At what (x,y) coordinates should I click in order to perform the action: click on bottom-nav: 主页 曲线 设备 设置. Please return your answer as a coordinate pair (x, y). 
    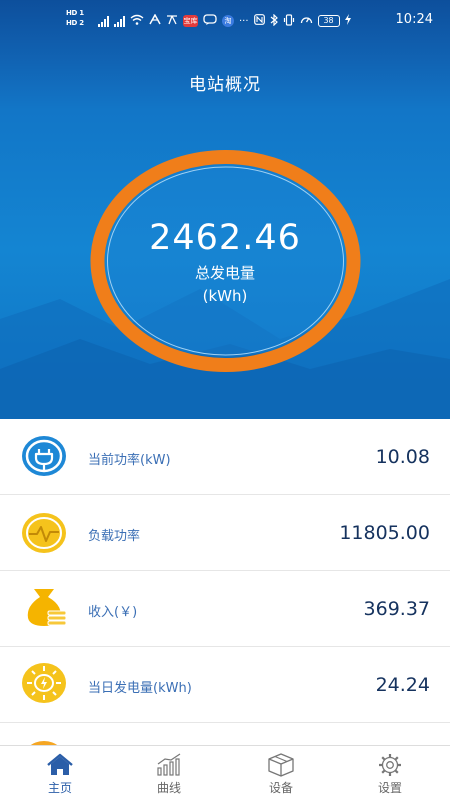
    Looking at the image, I should click on (225, 772).